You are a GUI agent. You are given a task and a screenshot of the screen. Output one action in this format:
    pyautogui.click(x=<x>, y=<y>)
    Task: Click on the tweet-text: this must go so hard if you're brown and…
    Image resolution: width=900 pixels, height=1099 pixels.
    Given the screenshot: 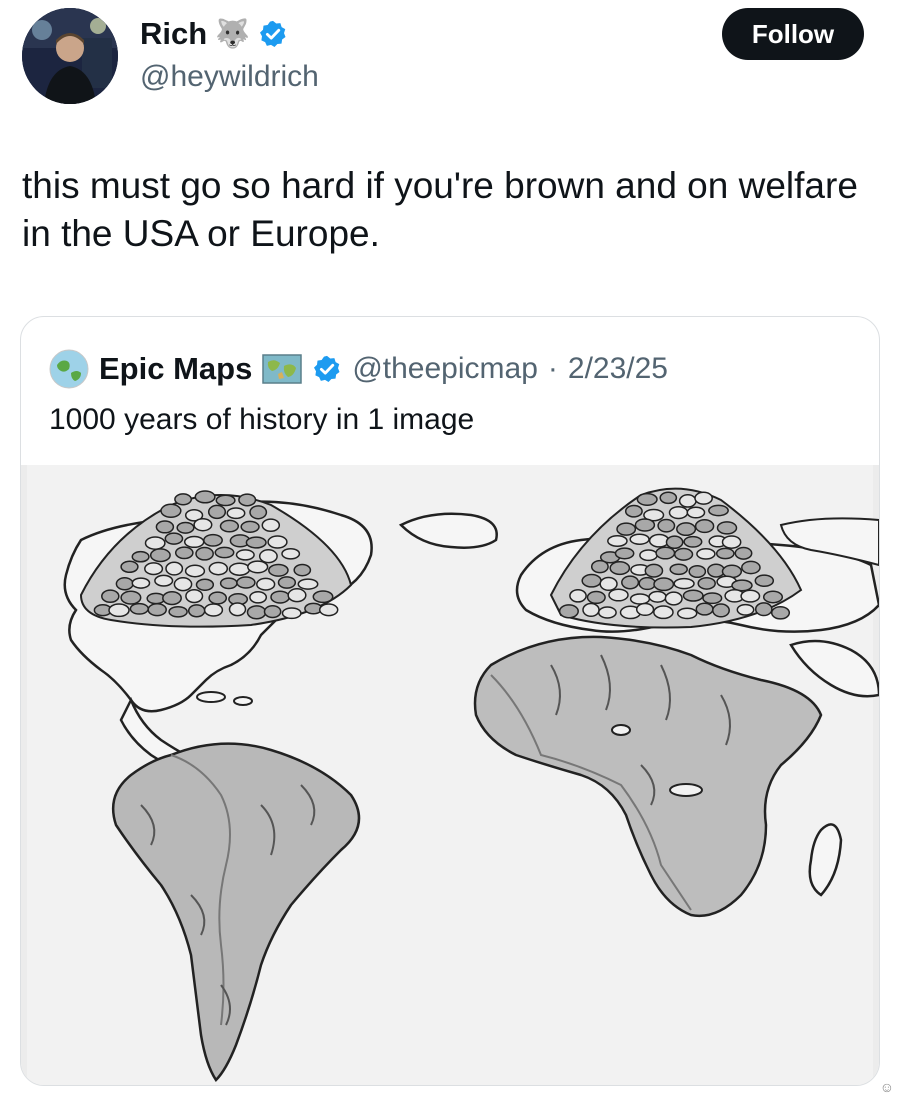 What is the action you would take?
    pyautogui.click(x=440, y=209)
    